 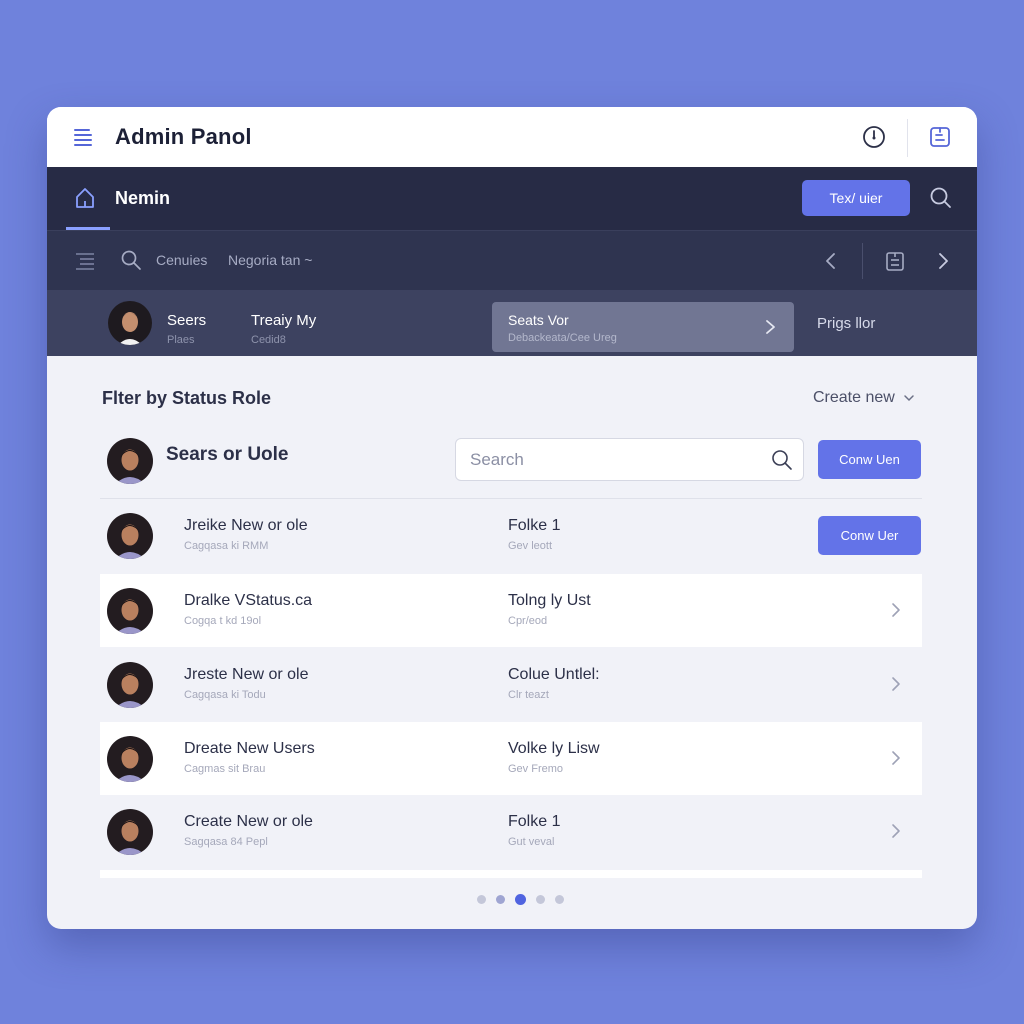 I want to click on toolbar-divider, so click(x=862, y=261).